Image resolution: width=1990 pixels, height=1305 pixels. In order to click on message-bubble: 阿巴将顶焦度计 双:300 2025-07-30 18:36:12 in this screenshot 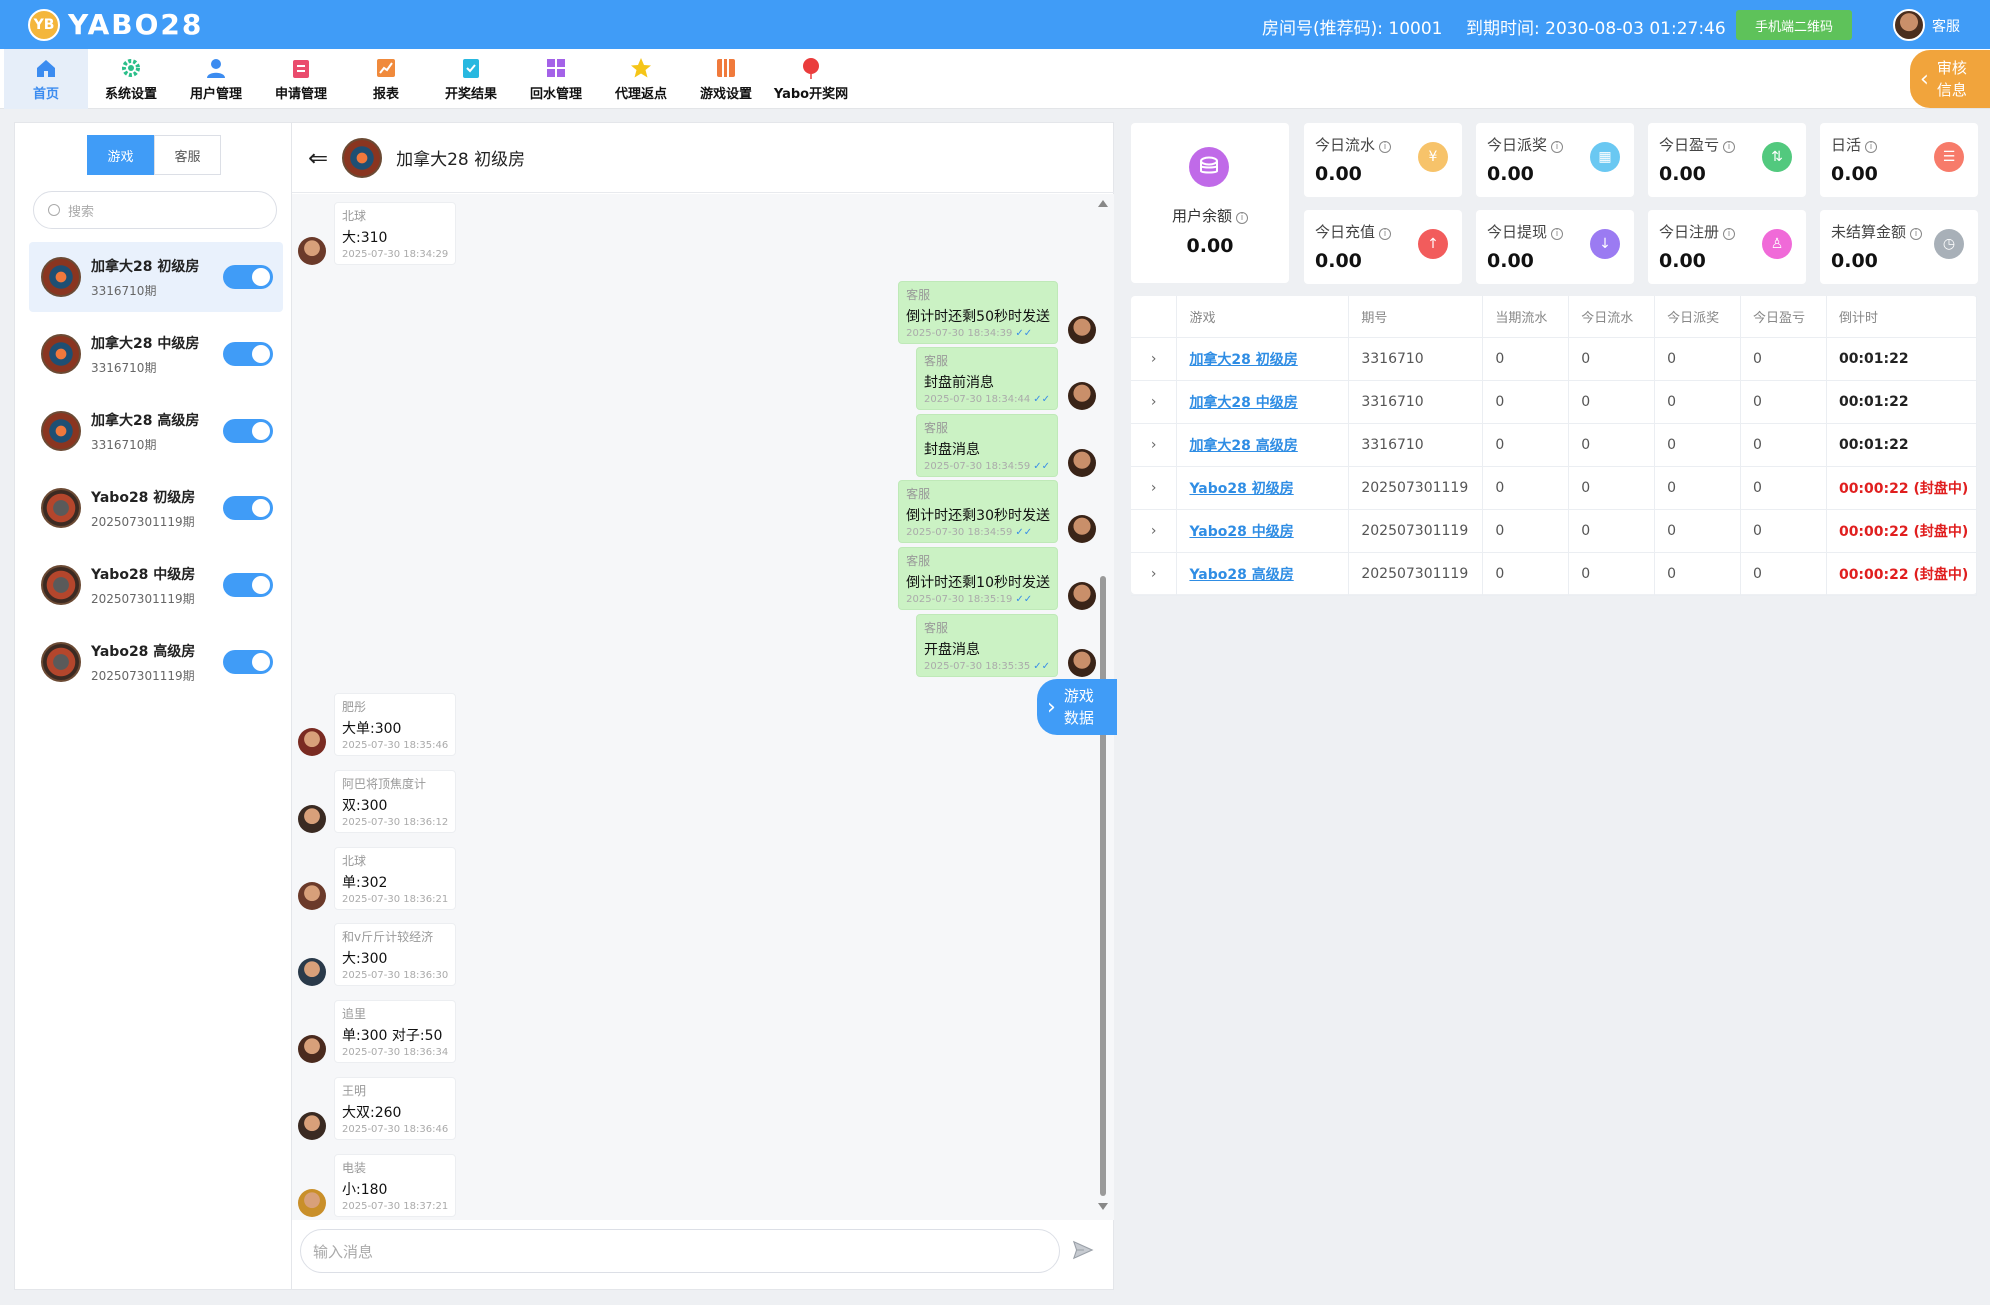, I will do `click(395, 801)`.